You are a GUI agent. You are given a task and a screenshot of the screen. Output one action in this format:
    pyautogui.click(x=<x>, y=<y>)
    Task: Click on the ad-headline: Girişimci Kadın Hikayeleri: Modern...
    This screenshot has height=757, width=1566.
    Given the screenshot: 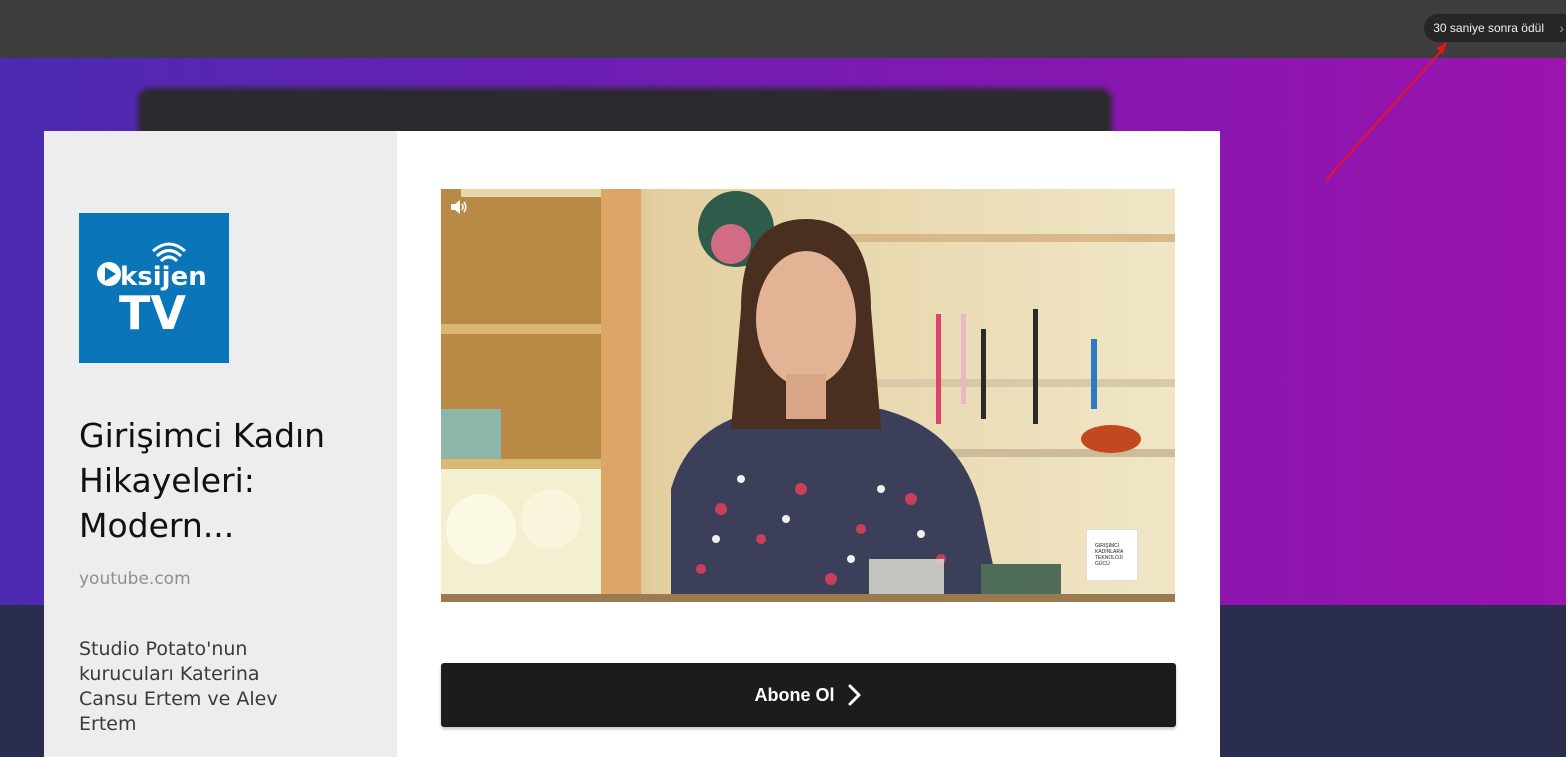 What is the action you would take?
    pyautogui.click(x=224, y=480)
    